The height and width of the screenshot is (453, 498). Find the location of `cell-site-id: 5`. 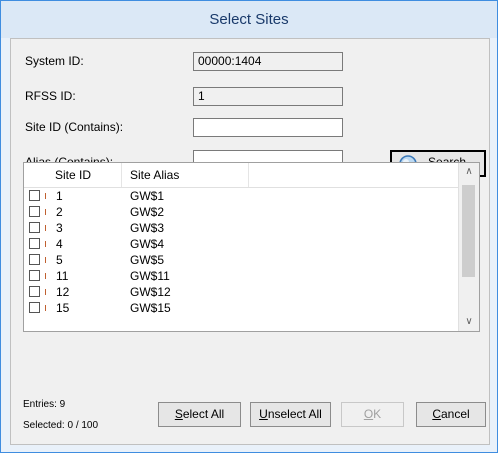

cell-site-id: 5 is located at coordinates (59, 260).